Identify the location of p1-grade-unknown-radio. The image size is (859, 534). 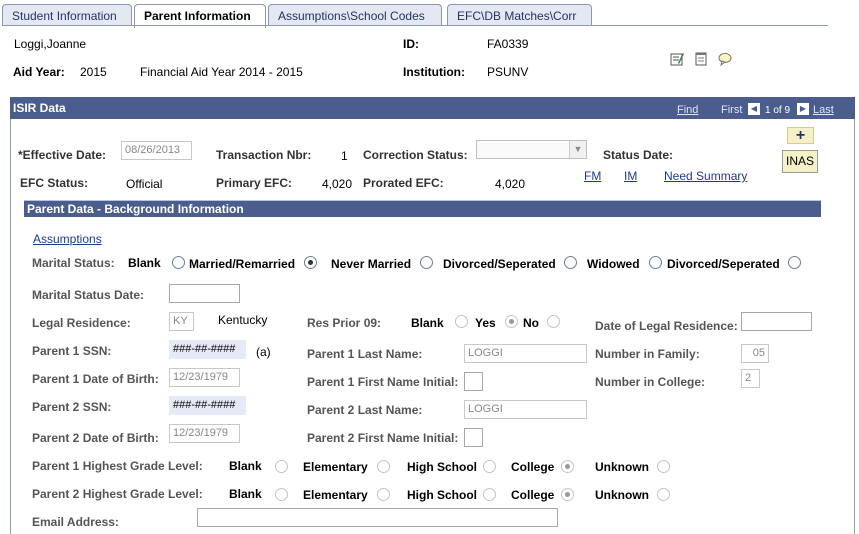
(663, 466).